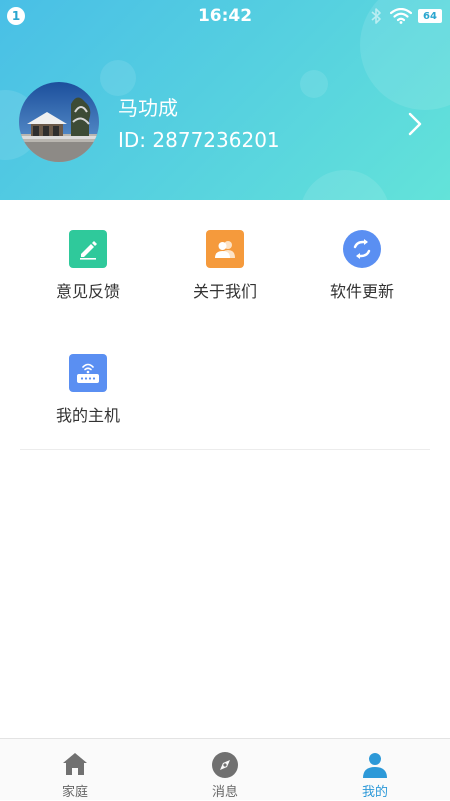  What do you see at coordinates (224, 792) in the screenshot?
I see `tab-label: 消息` at bounding box center [224, 792].